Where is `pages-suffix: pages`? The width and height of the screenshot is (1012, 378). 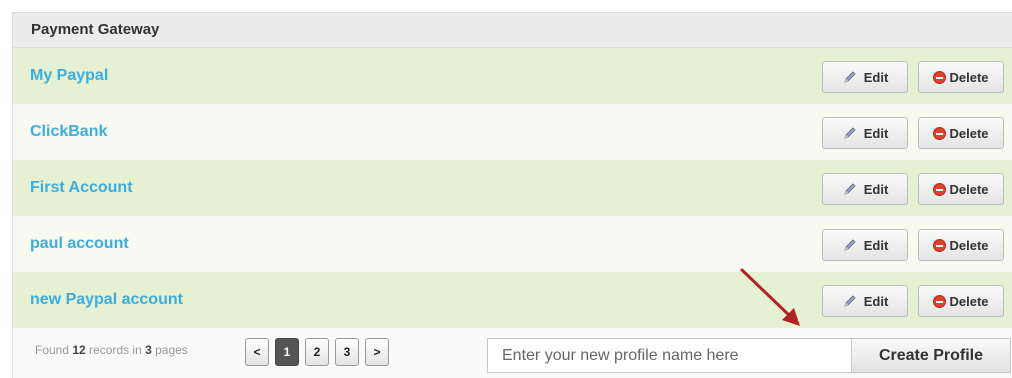
pages-suffix: pages is located at coordinates (169, 350).